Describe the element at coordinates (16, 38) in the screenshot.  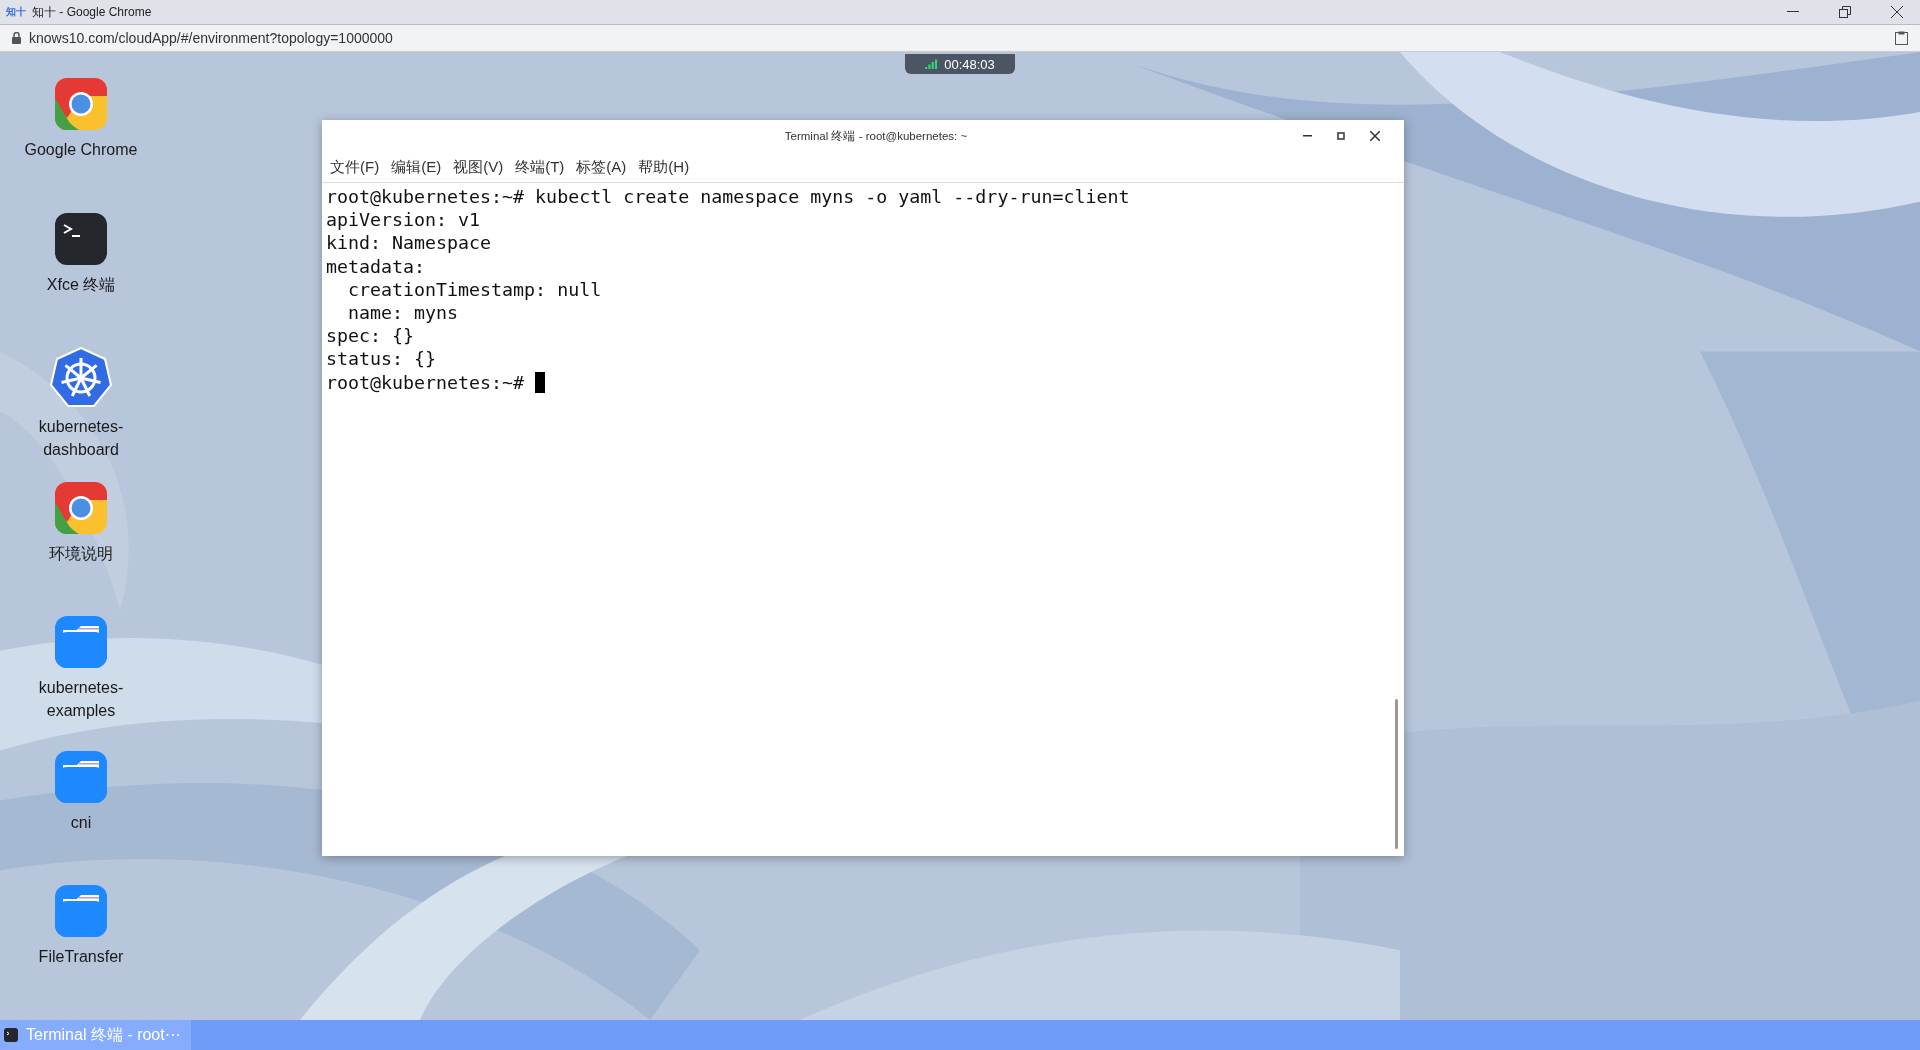
I see `lock-icon` at that location.